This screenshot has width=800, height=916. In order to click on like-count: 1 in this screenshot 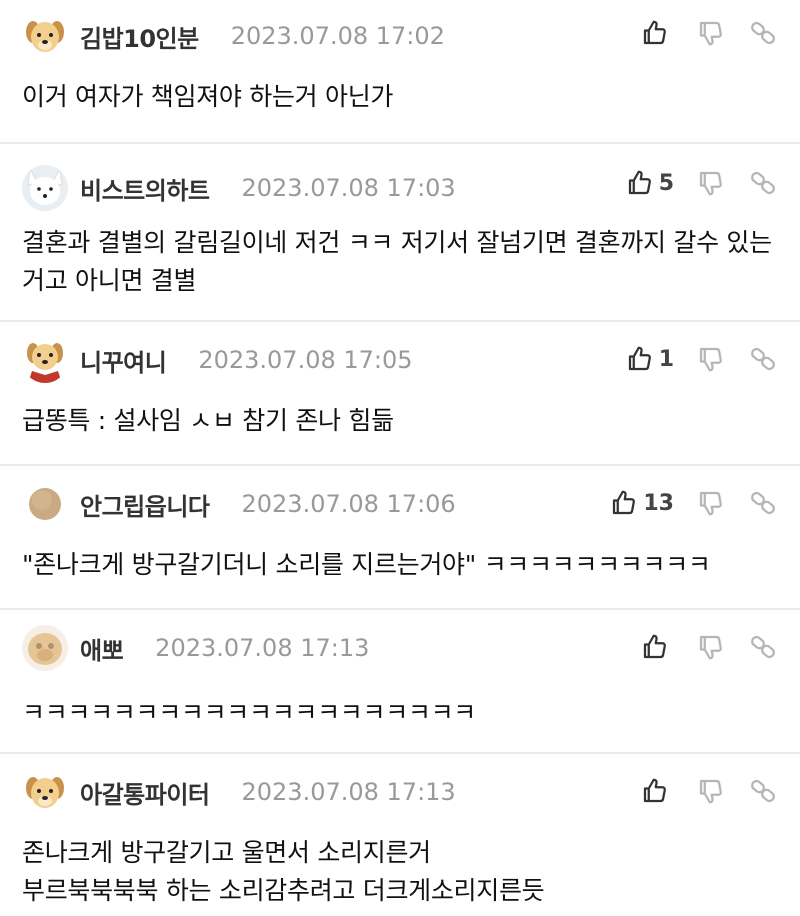, I will do `click(666, 359)`.